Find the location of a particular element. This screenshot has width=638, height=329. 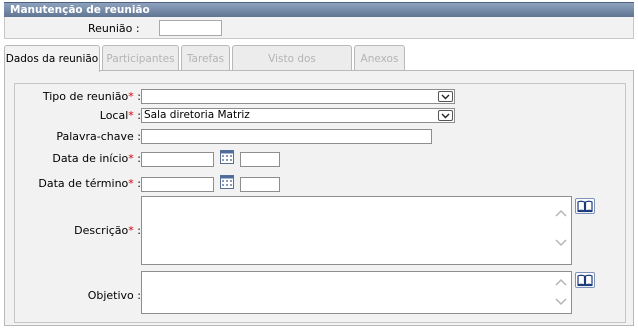

reuniao-input is located at coordinates (190, 28).